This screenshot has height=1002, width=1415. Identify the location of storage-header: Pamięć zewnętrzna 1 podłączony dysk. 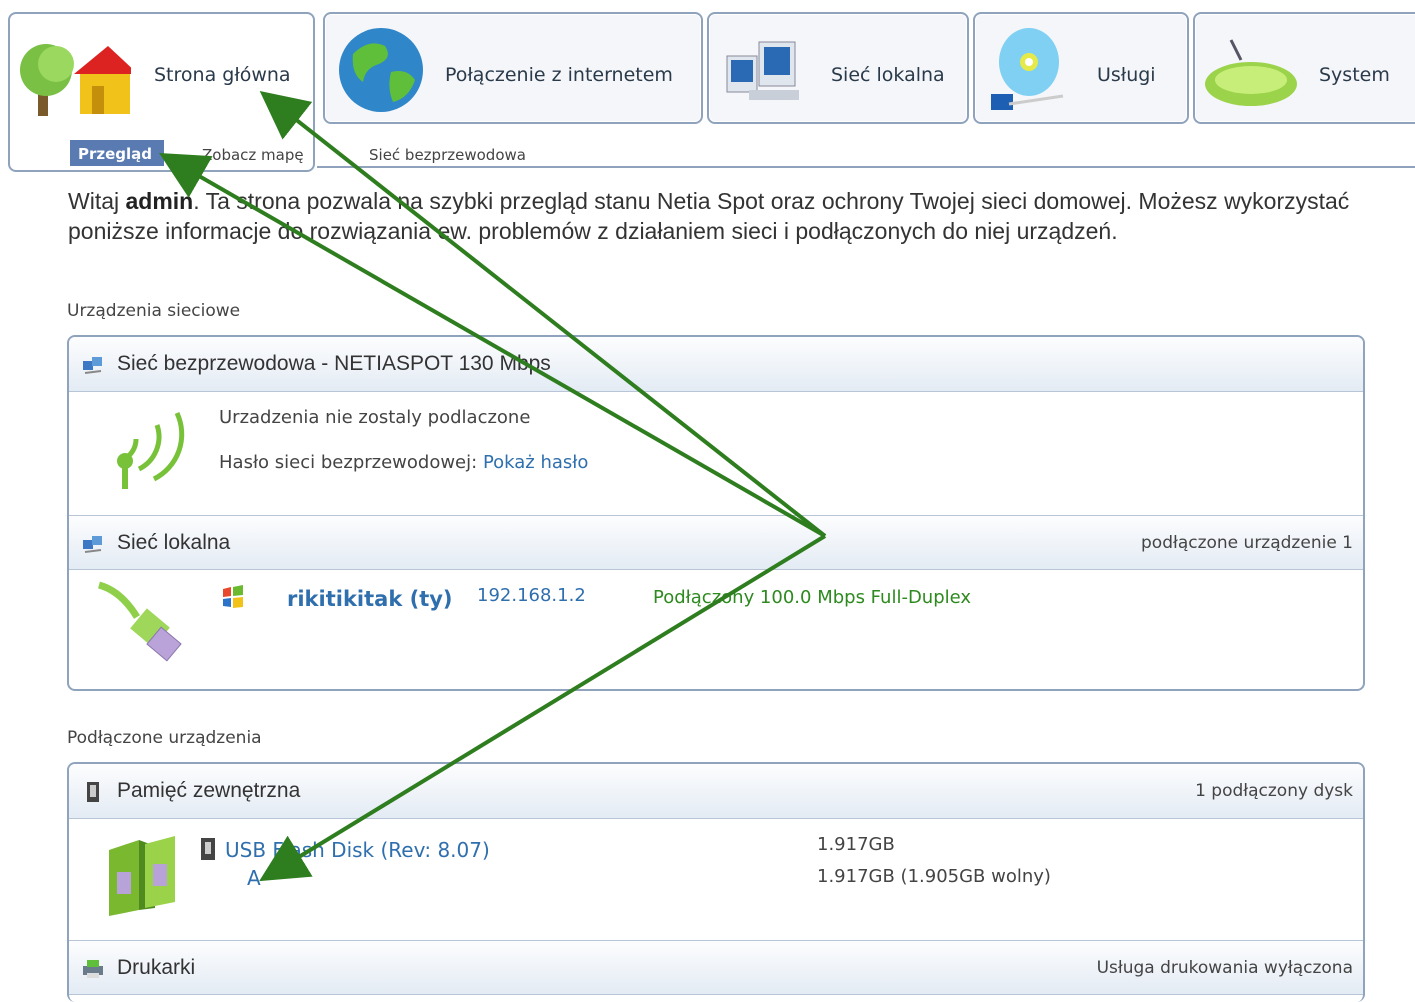
(716, 791).